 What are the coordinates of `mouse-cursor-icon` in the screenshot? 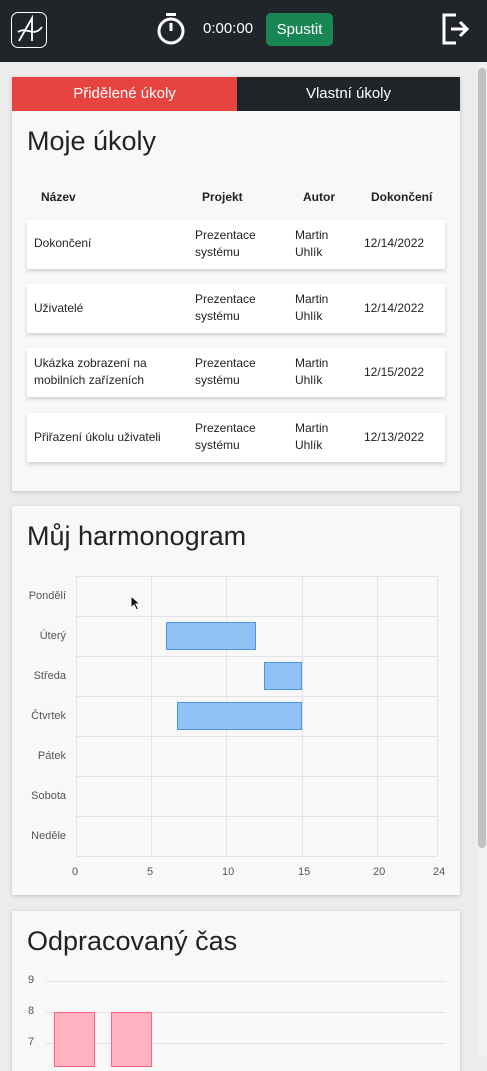 It's located at (136, 603).